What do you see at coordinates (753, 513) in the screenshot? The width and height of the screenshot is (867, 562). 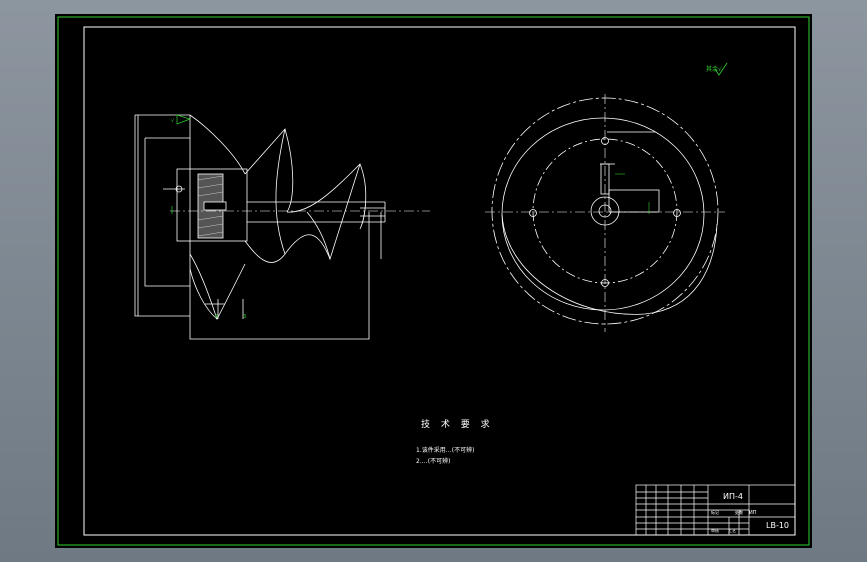 I see `title-block-cell: ИП` at bounding box center [753, 513].